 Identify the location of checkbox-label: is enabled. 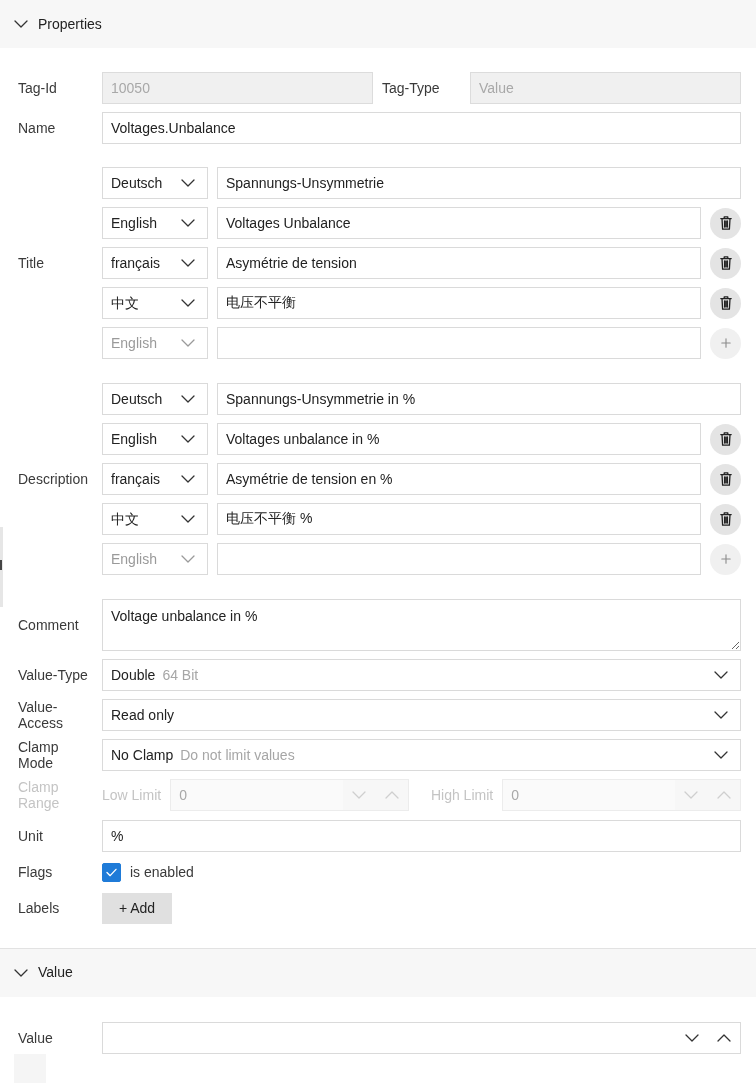
(162, 872).